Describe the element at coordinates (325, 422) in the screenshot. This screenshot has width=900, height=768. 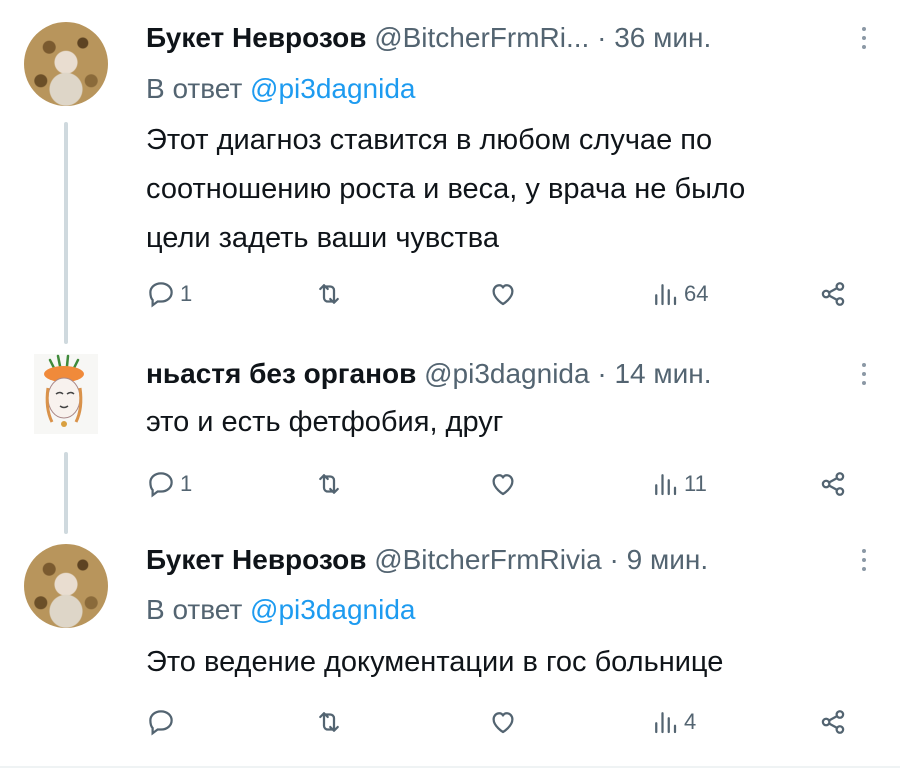
I see `text-line: это и есть фетфобия, друг` at that location.